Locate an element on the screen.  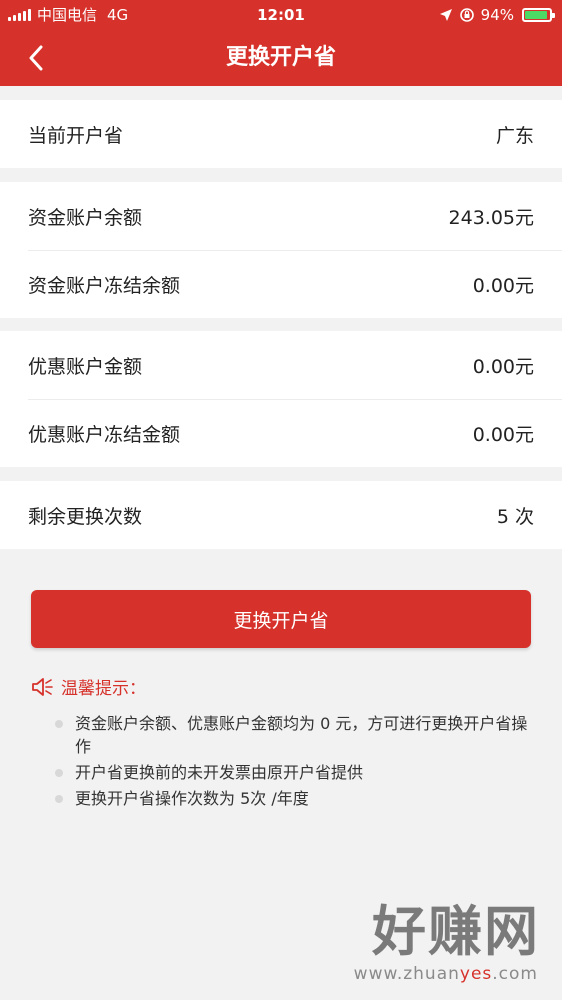
status-bar-right: 94% is located at coordinates (497, 15).